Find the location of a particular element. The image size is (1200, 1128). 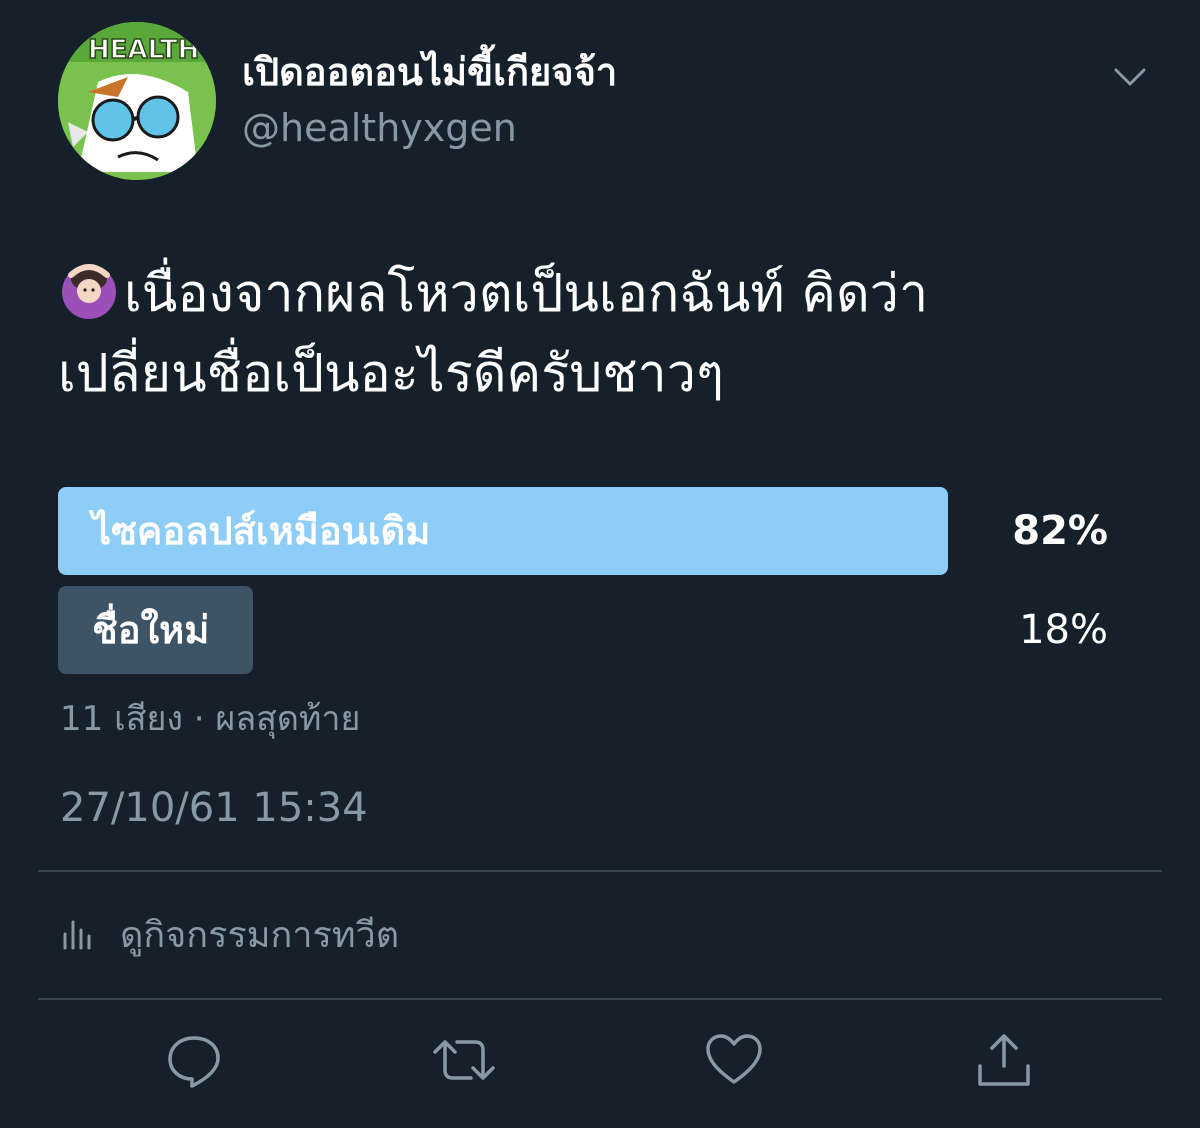

poll-votes-summary: 11 เสียง · ผลสุดท้าย is located at coordinates (210, 719).